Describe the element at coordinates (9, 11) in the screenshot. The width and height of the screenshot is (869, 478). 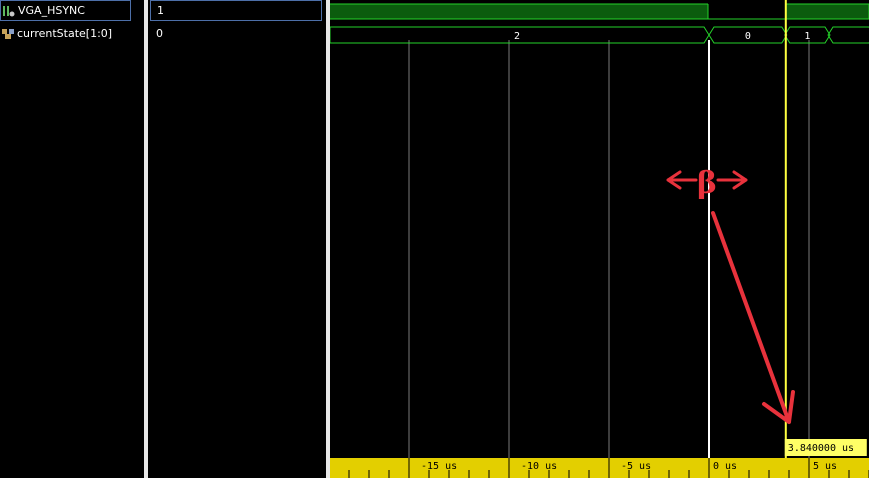
I see `logic-bit-icon` at that location.